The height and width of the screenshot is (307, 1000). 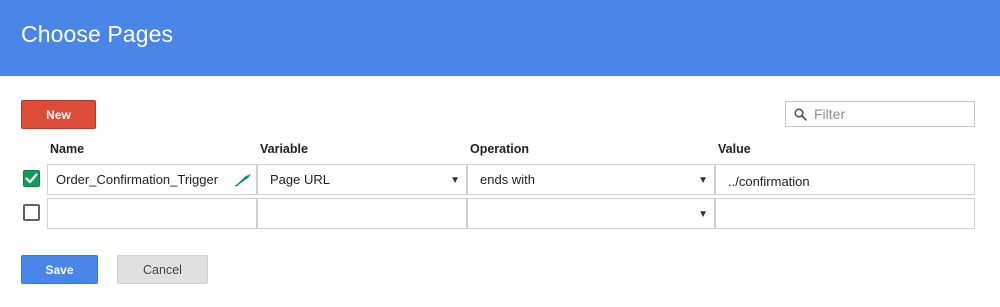 I want to click on value-field-value: ../confirmation, so click(x=769, y=181).